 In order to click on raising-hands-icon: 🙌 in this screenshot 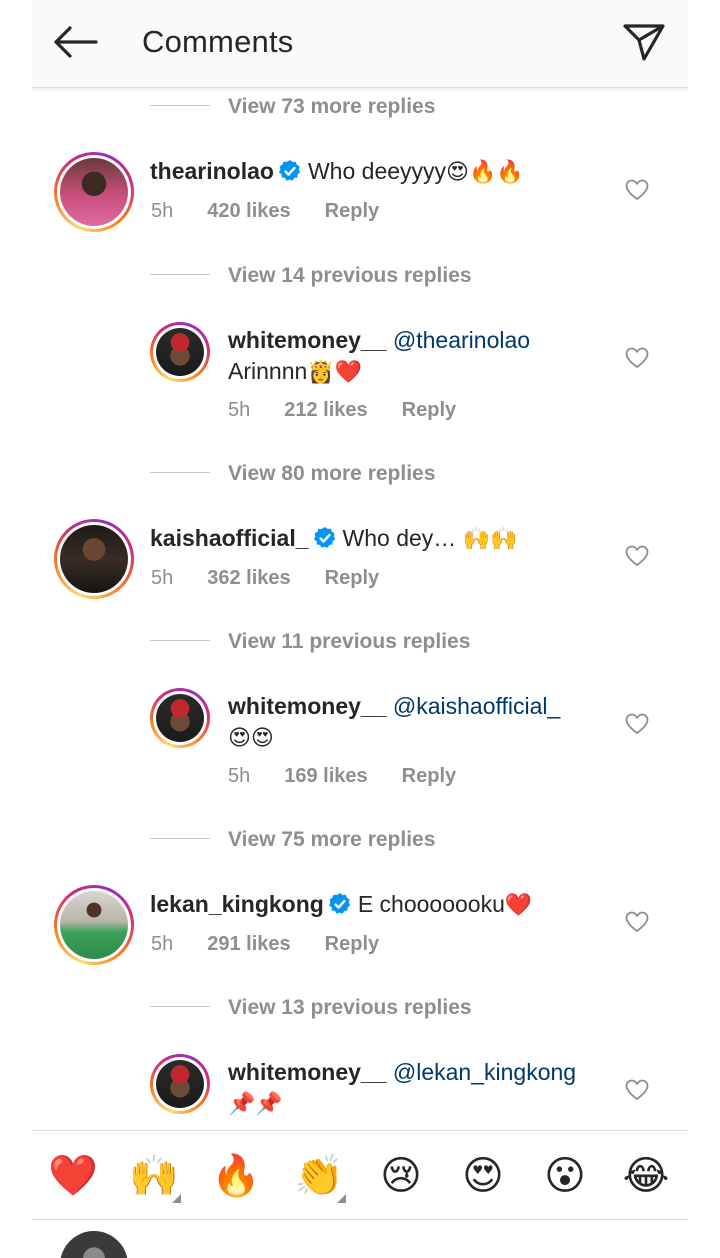, I will do `click(154, 1176)`.